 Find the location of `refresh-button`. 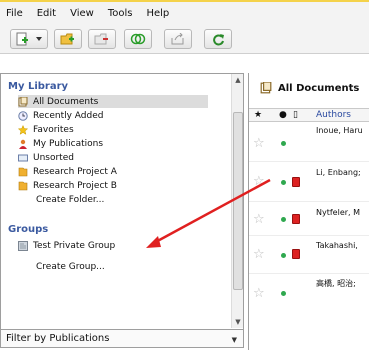

refresh-button is located at coordinates (218, 39).